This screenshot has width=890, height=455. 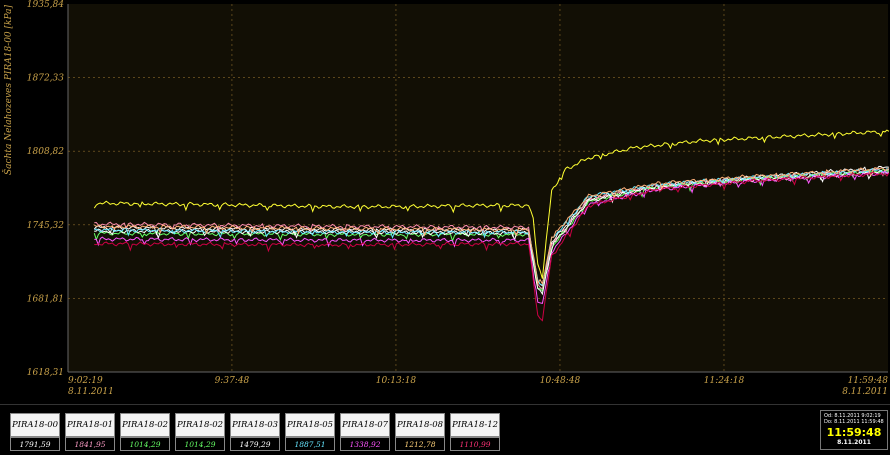 I want to click on y-tick-label: 1745,32, so click(x=45, y=226).